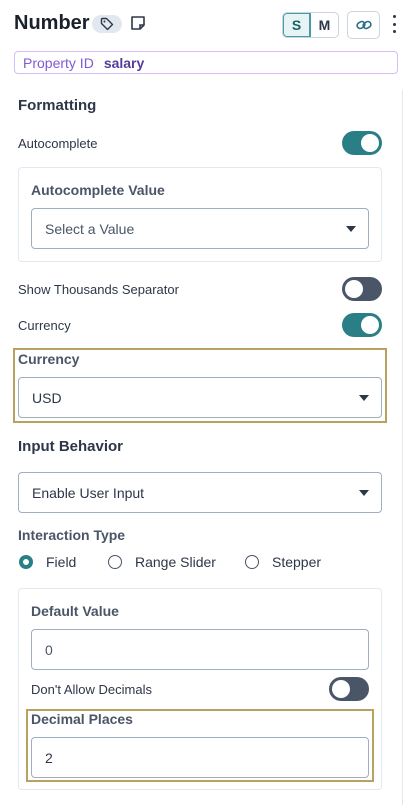 The height and width of the screenshot is (805, 415). I want to click on autocomplete-toggle, so click(362, 143).